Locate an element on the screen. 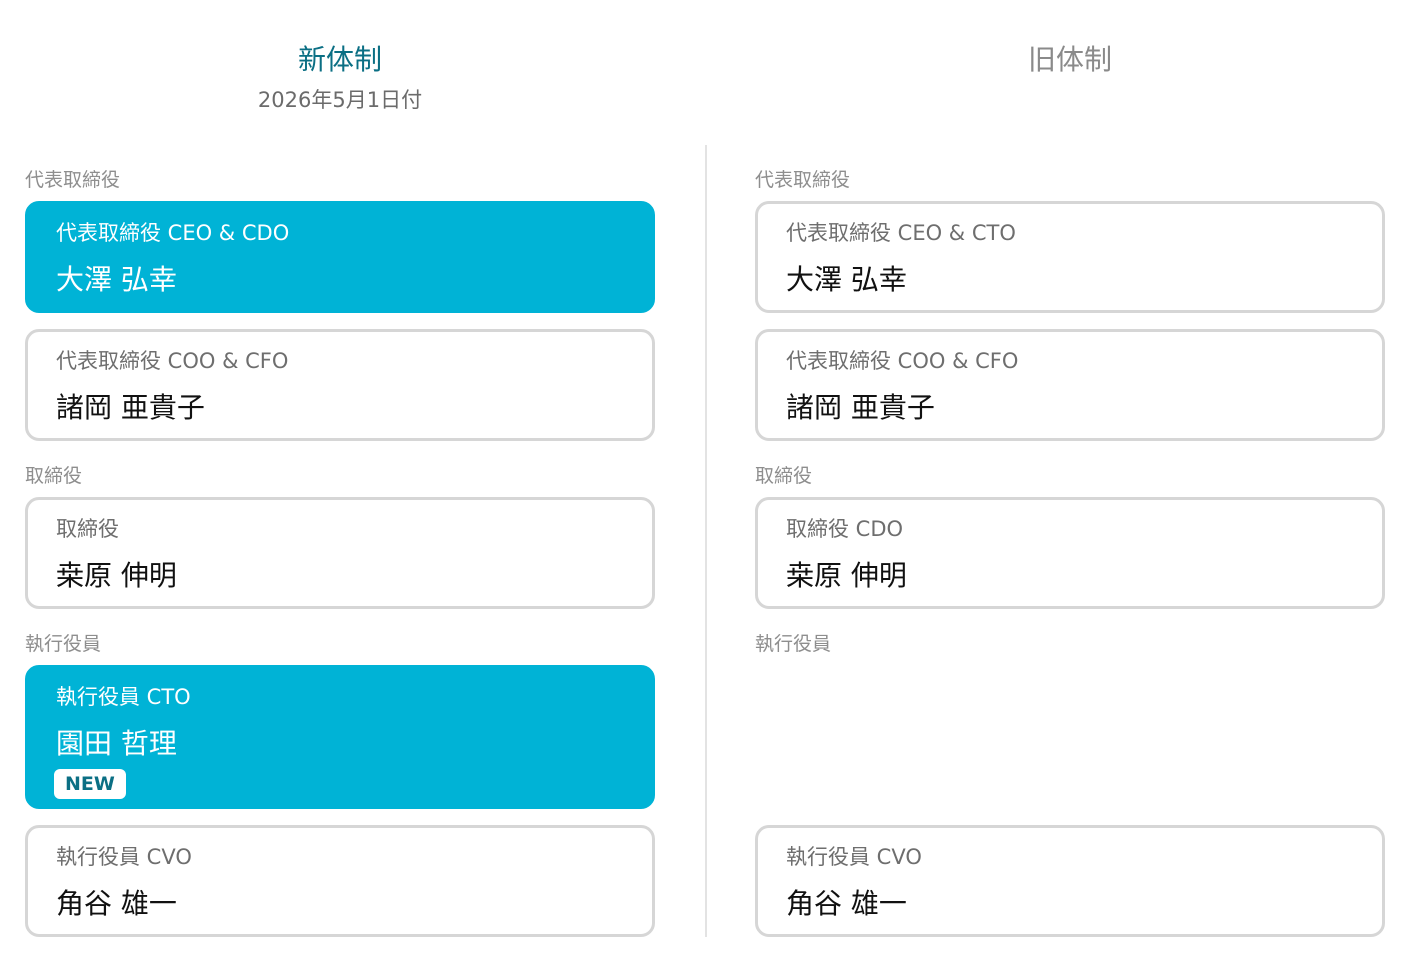  card-role: 取締役 CDO is located at coordinates (845, 529).